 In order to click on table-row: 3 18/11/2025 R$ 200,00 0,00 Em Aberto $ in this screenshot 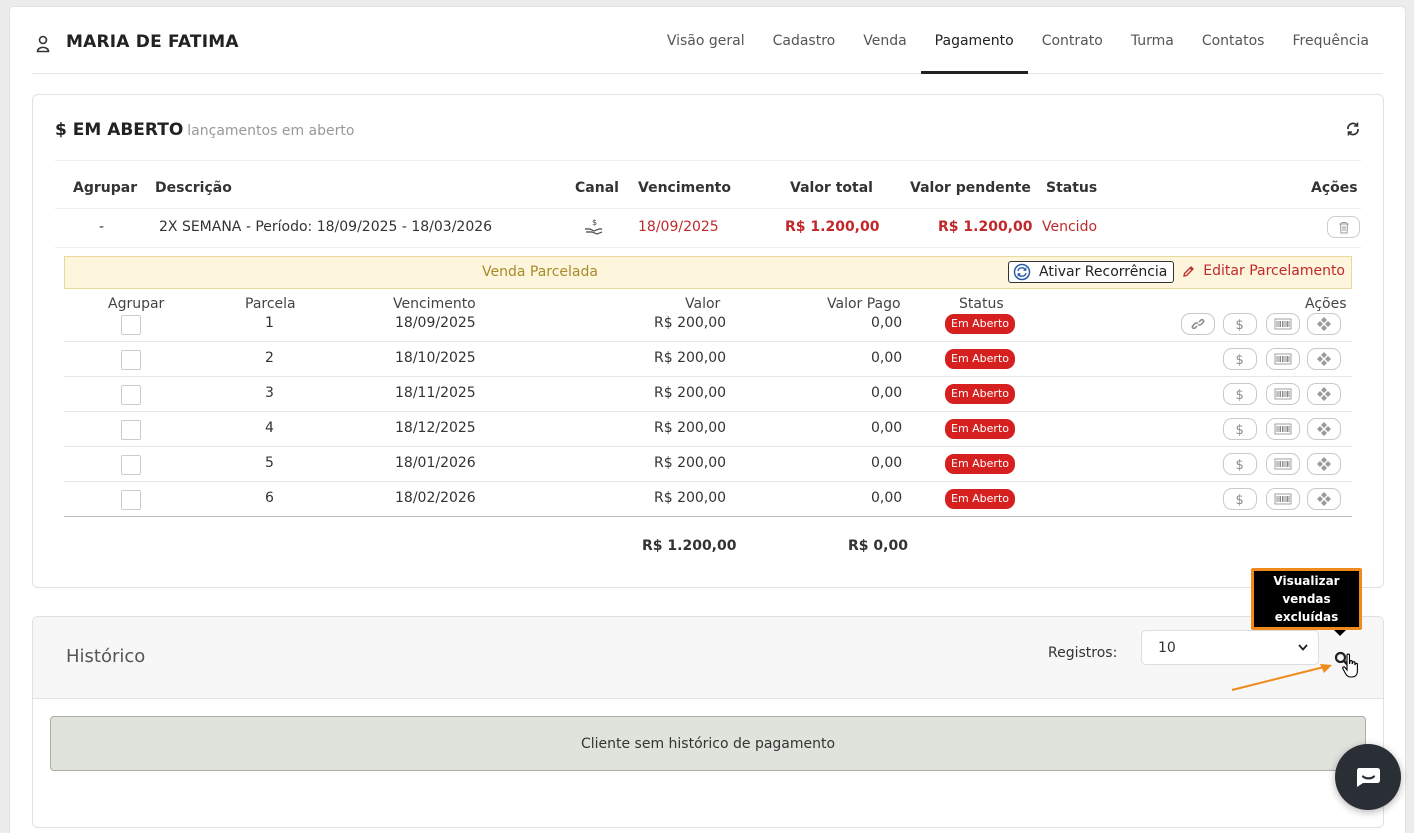, I will do `click(708, 394)`.